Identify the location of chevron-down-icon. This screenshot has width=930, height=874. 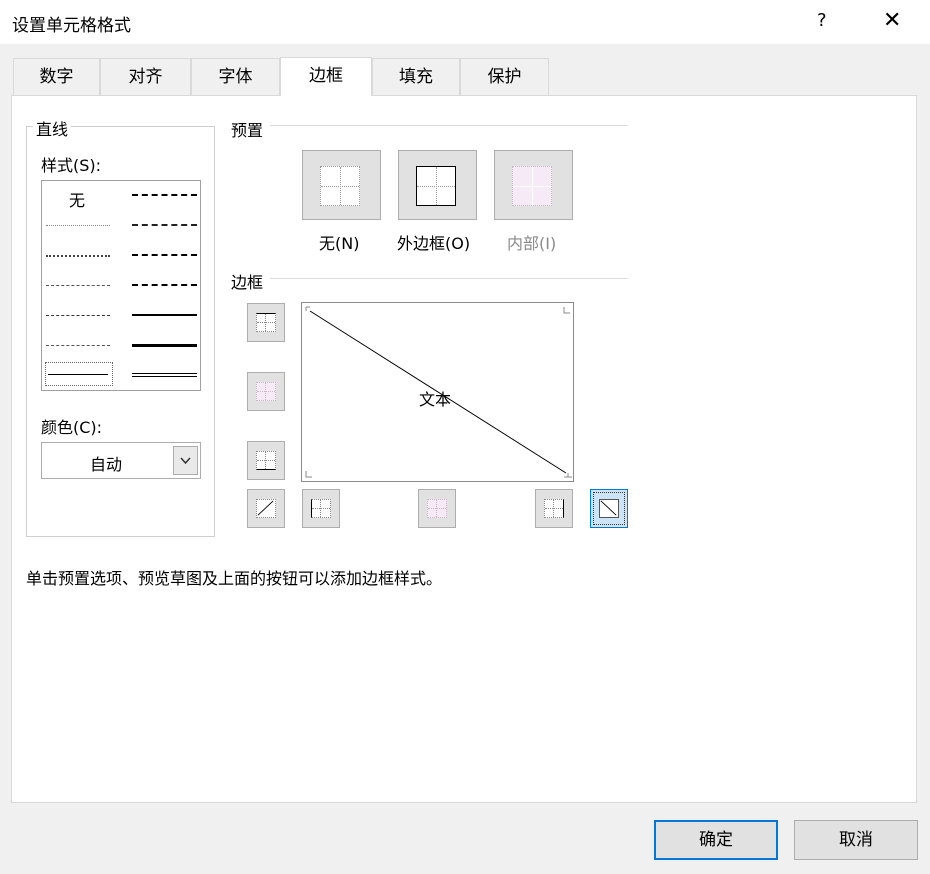
(185, 460).